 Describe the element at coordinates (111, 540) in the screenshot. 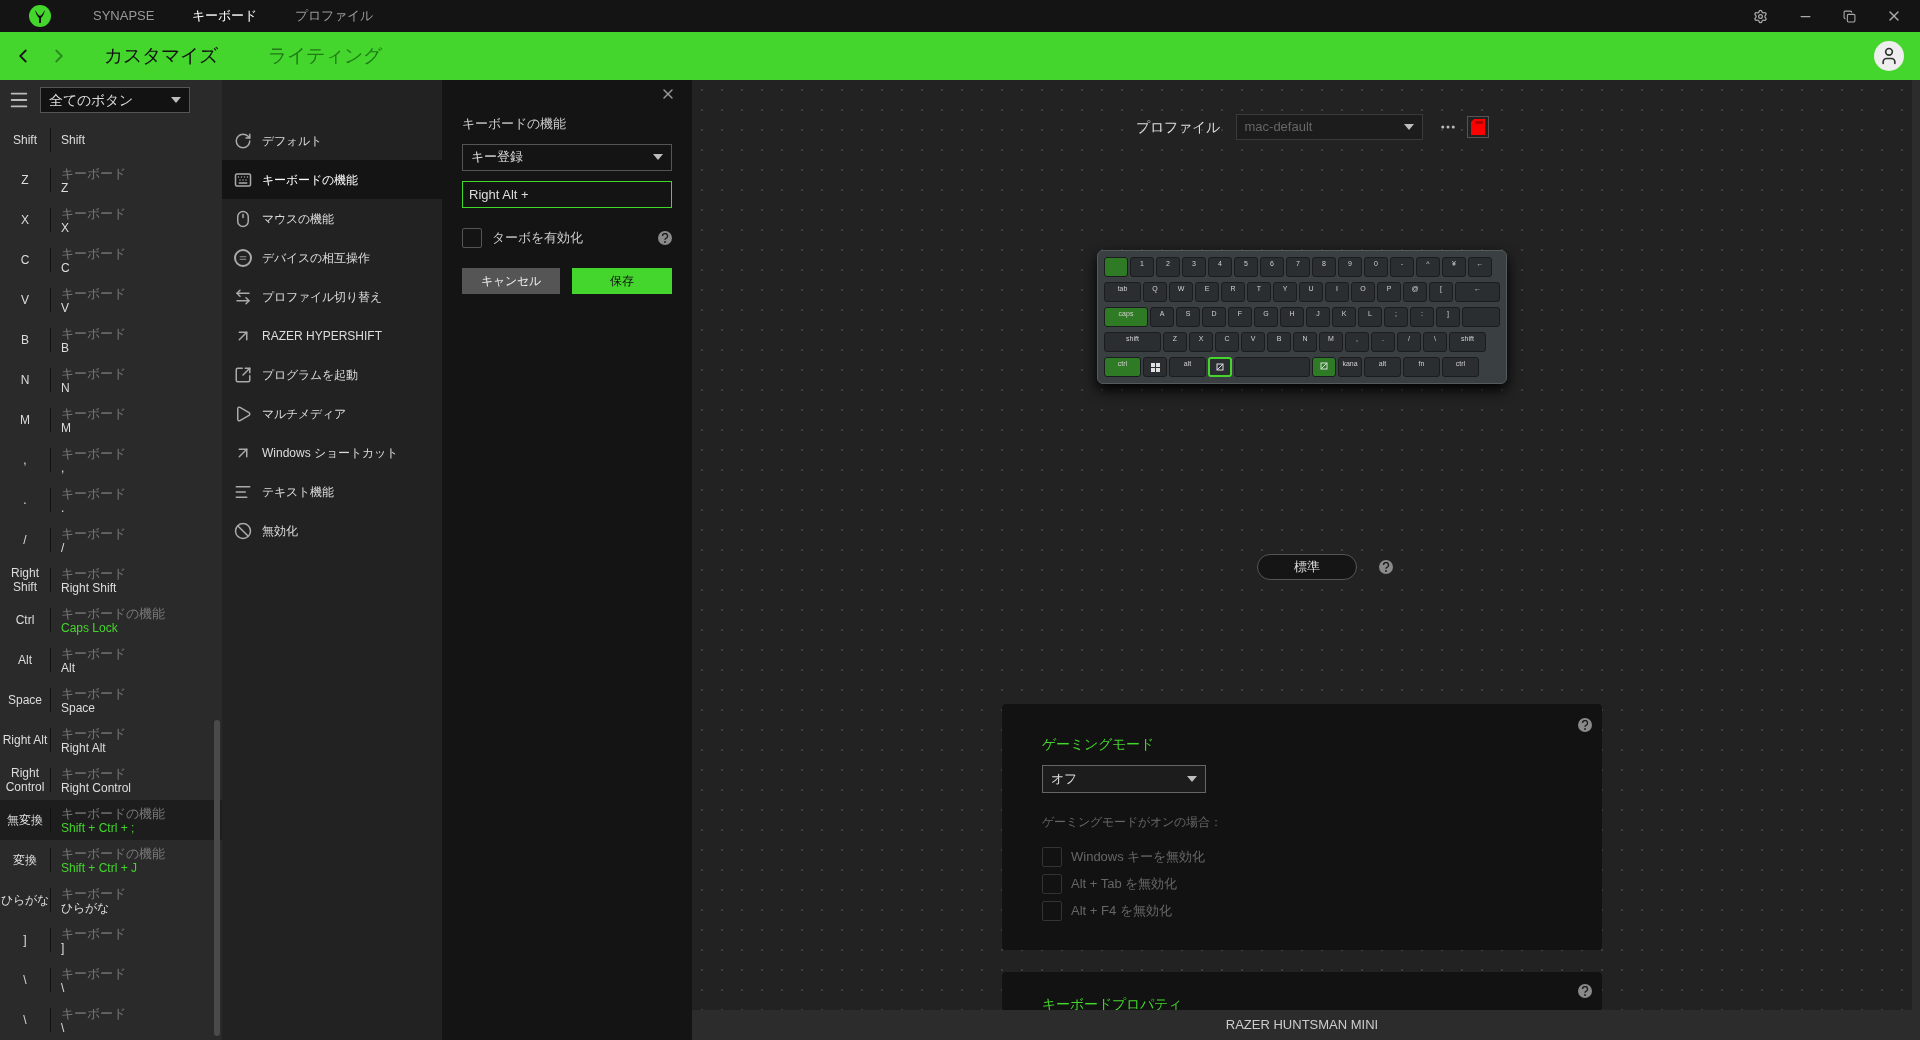

I see `button-list-row: / キーボード /` at that location.